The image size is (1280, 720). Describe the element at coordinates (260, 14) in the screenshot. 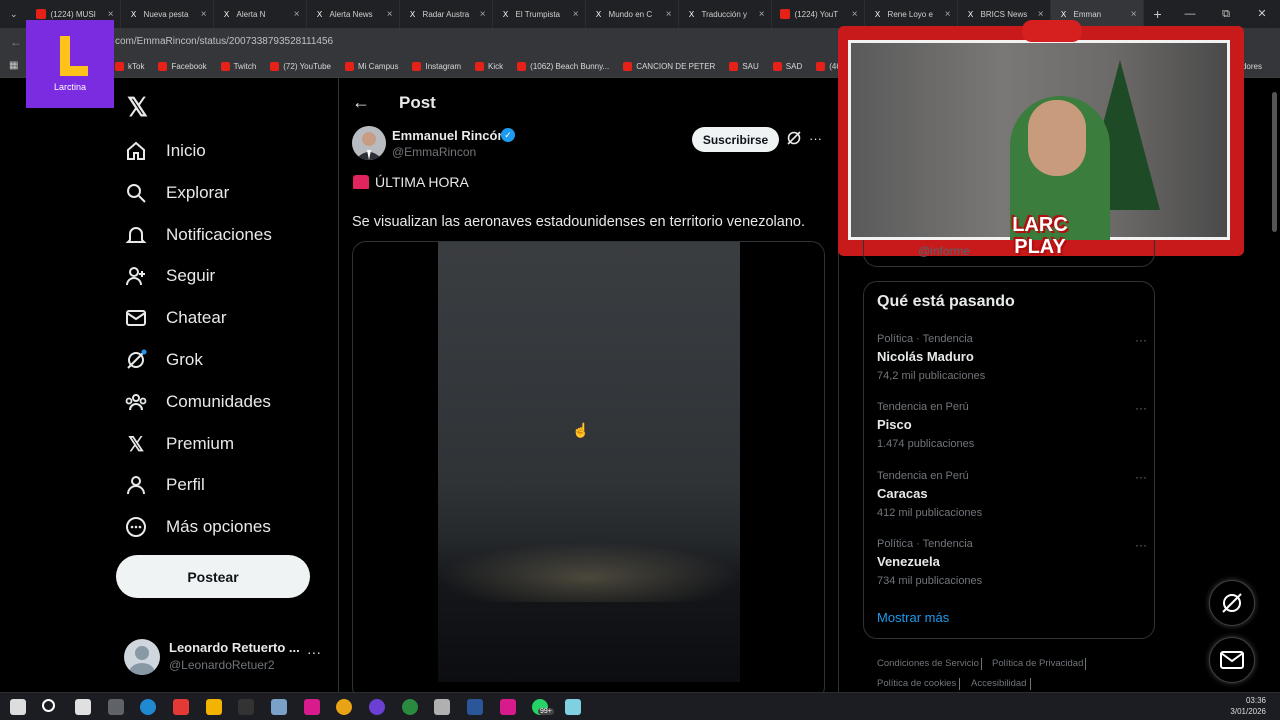

I see `browser-tab: X Alerta N ×` at that location.